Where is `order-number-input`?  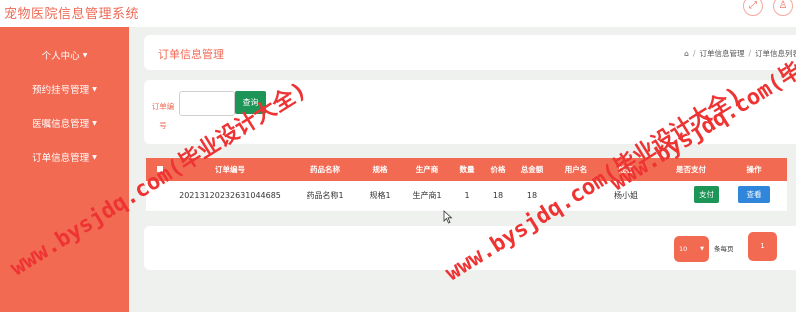
order-number-input is located at coordinates (207, 103).